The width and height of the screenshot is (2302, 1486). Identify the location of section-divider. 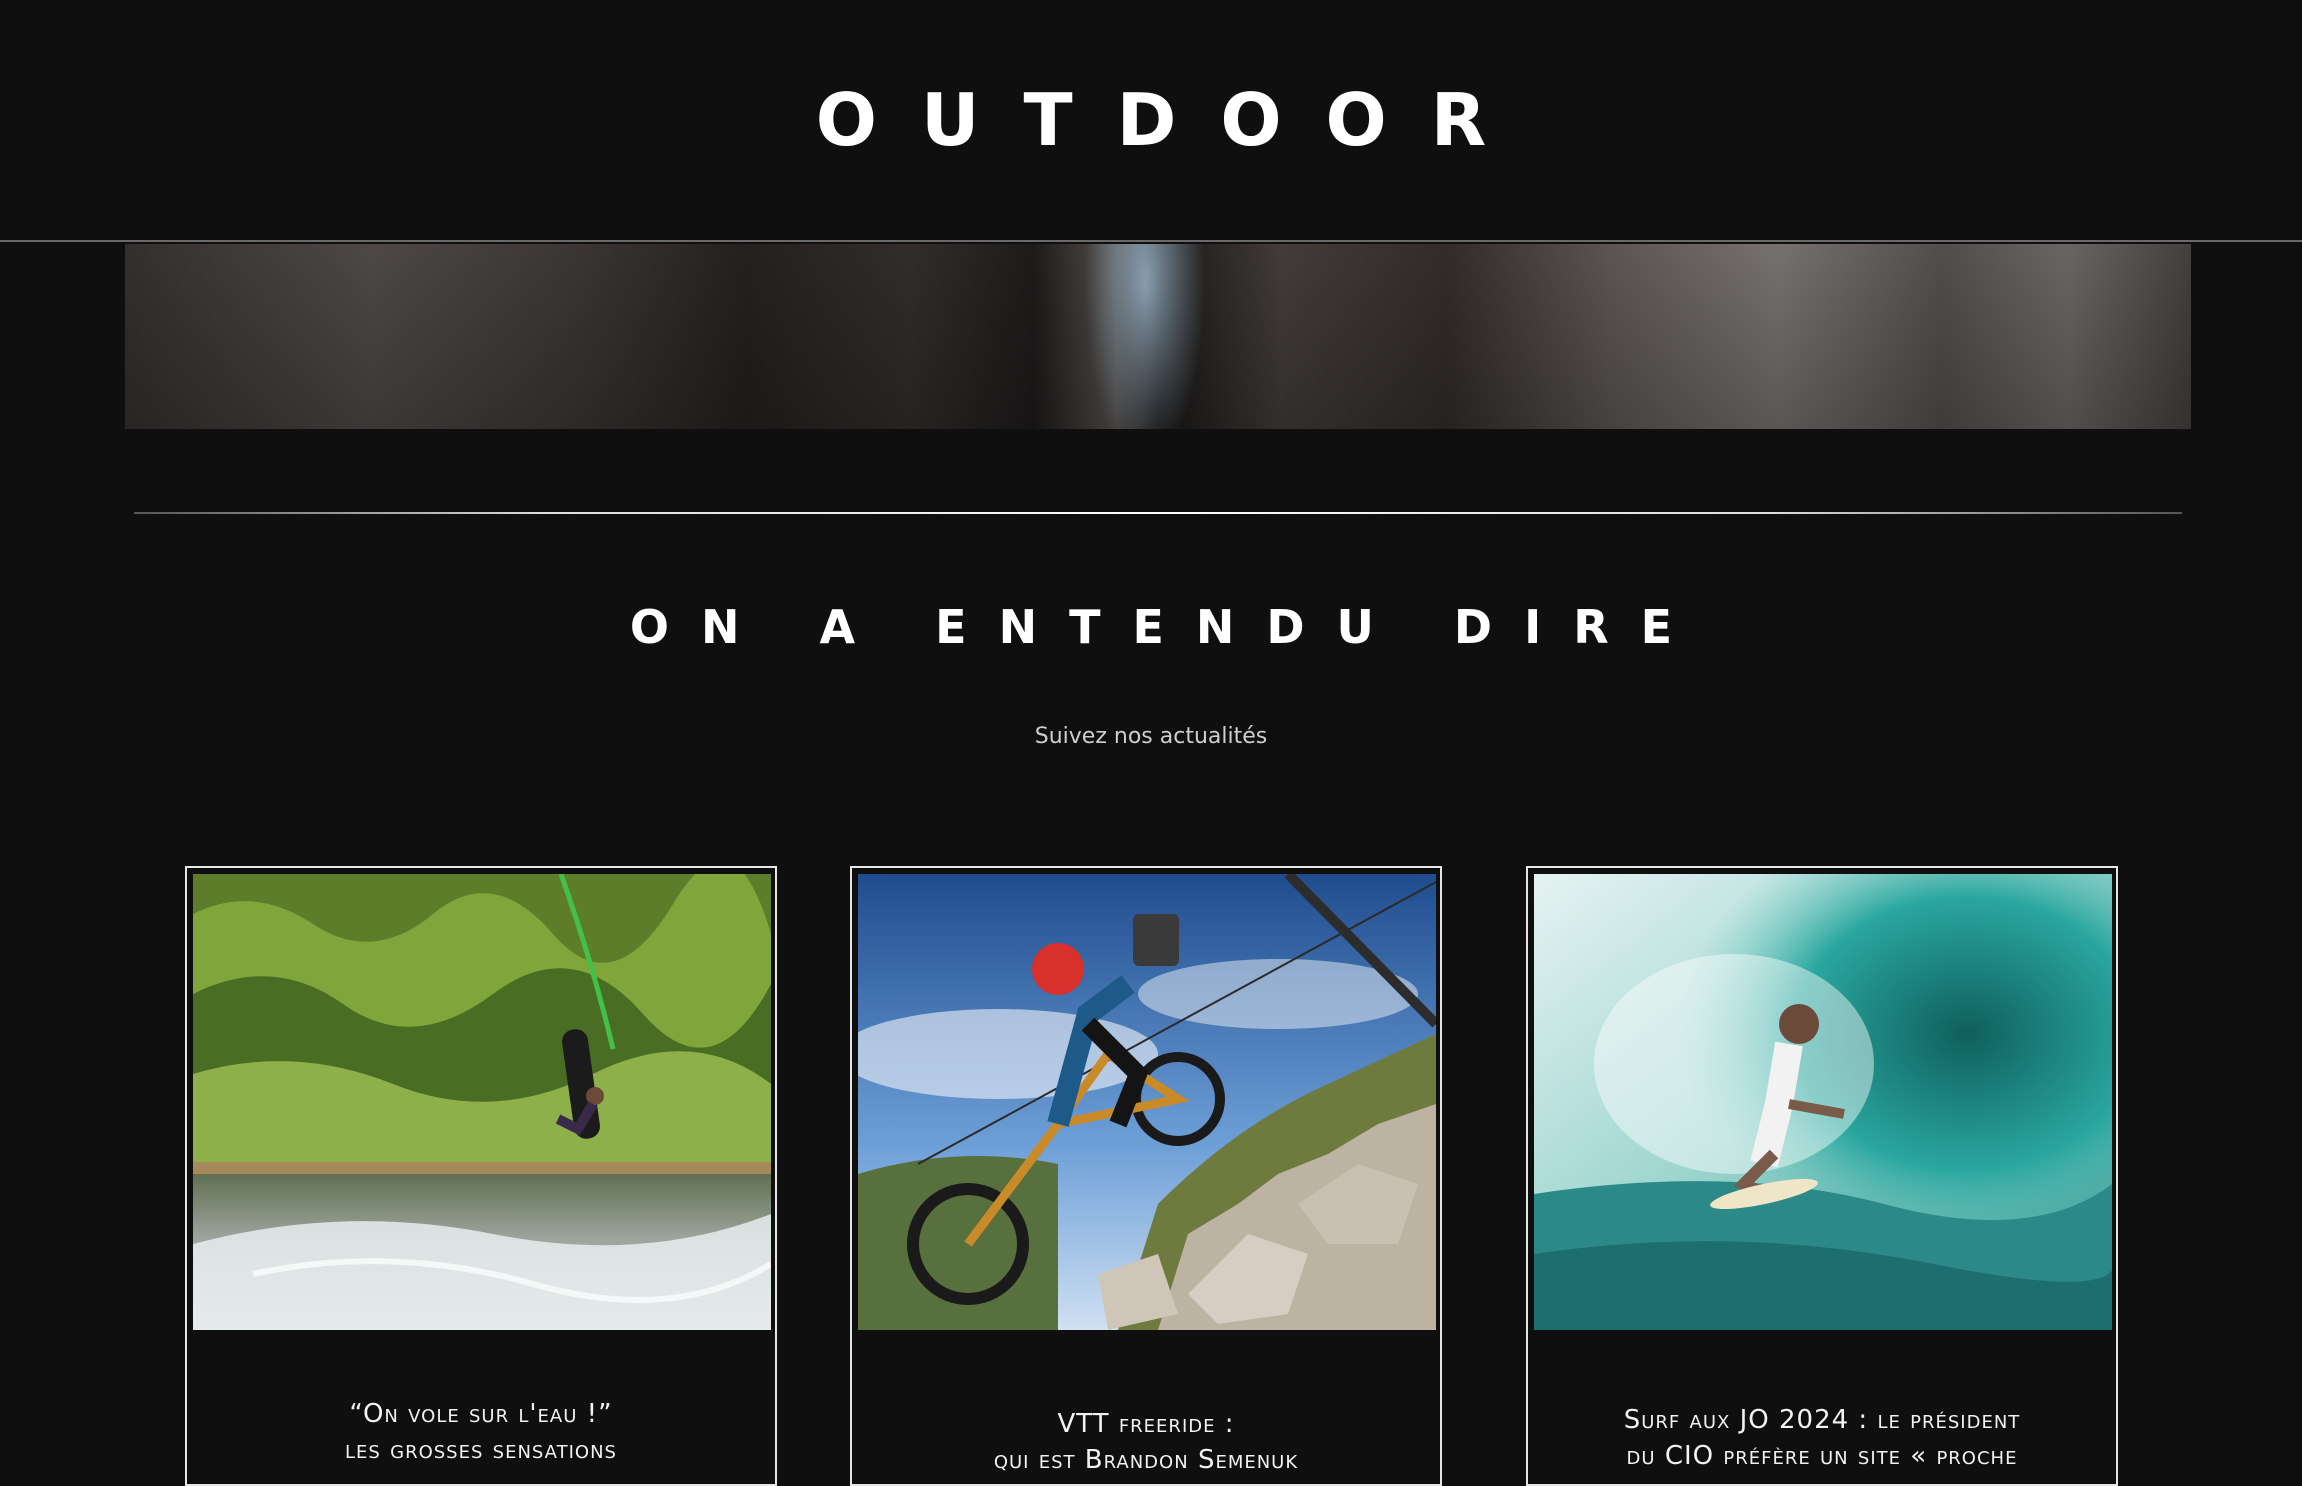
(1158, 513).